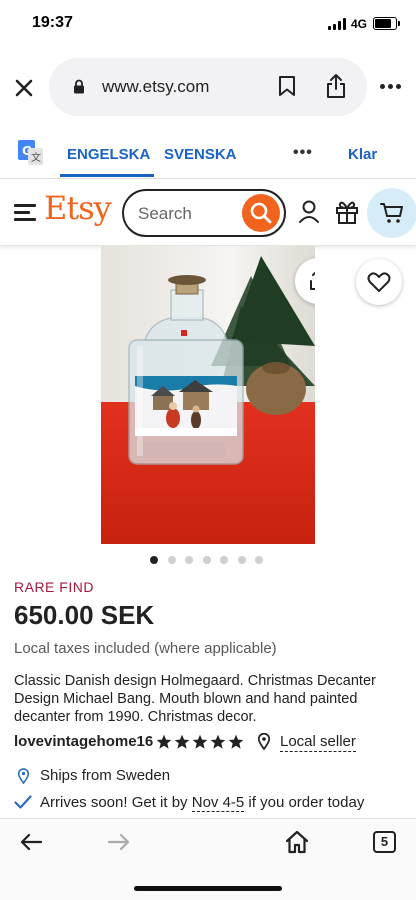 The height and width of the screenshot is (900, 416). Describe the element at coordinates (362, 154) in the screenshot. I see `done-button: Klar` at that location.